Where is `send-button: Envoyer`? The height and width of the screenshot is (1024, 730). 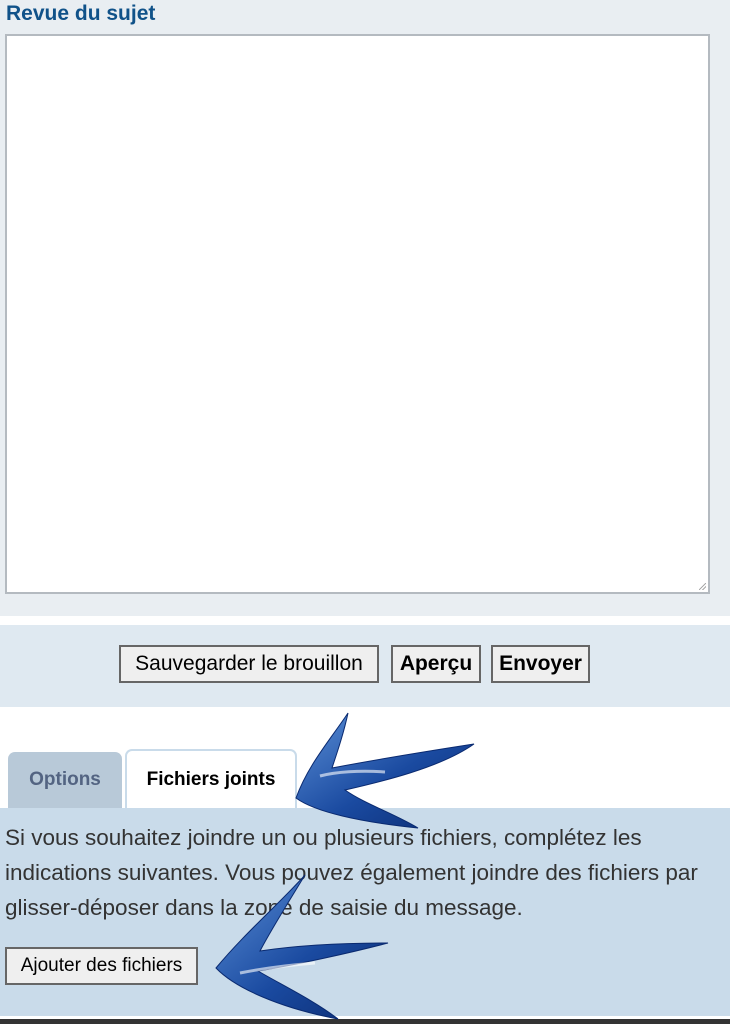
send-button: Envoyer is located at coordinates (540, 664).